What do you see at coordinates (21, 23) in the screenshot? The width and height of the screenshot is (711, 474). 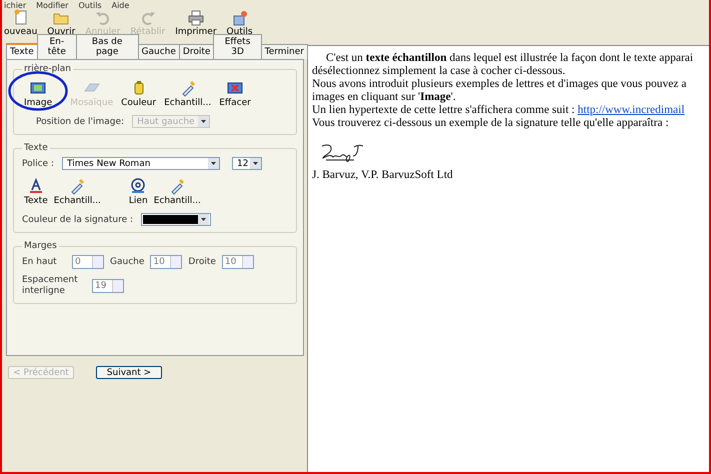 I see `toolbar-button: ouveau` at bounding box center [21, 23].